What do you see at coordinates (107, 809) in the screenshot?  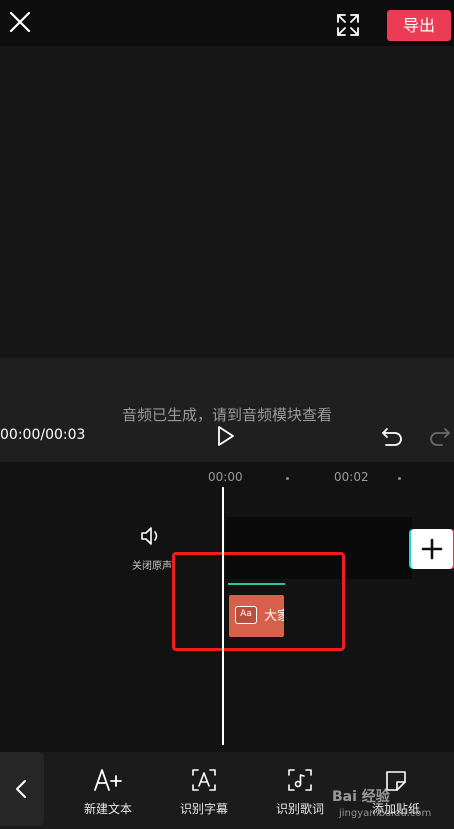 I see `tool-label: 新建文本` at bounding box center [107, 809].